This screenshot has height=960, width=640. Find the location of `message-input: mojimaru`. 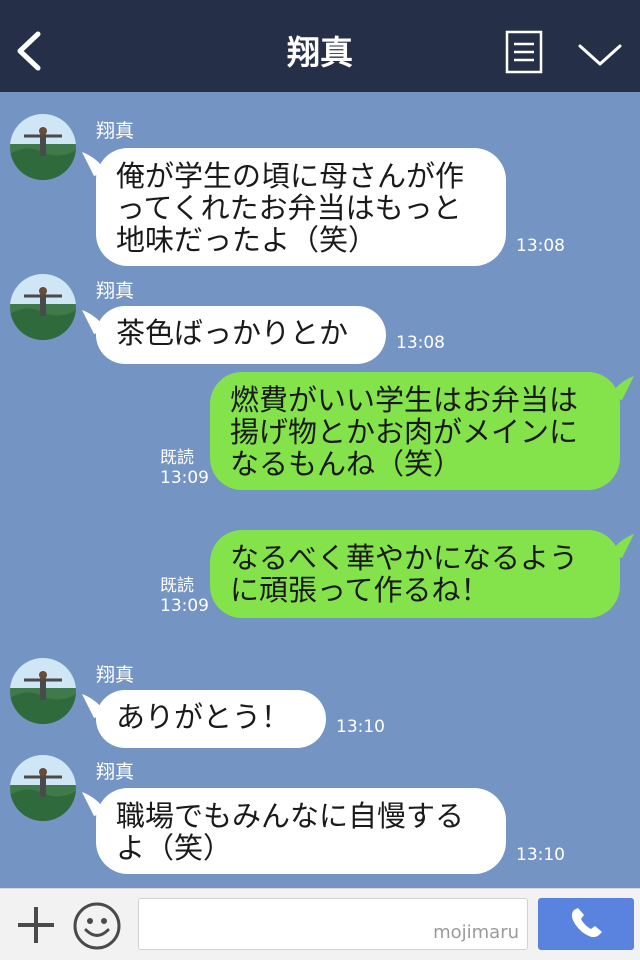

message-input: mojimaru is located at coordinates (333, 924).